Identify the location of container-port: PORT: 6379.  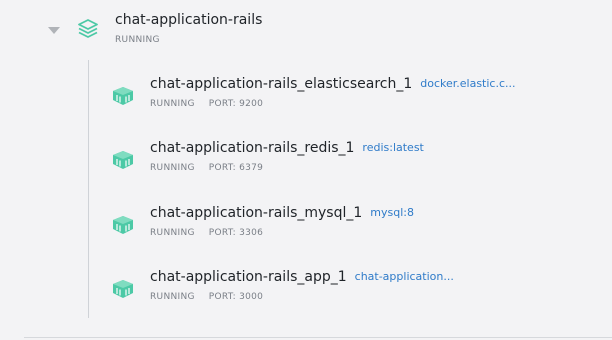
(236, 168).